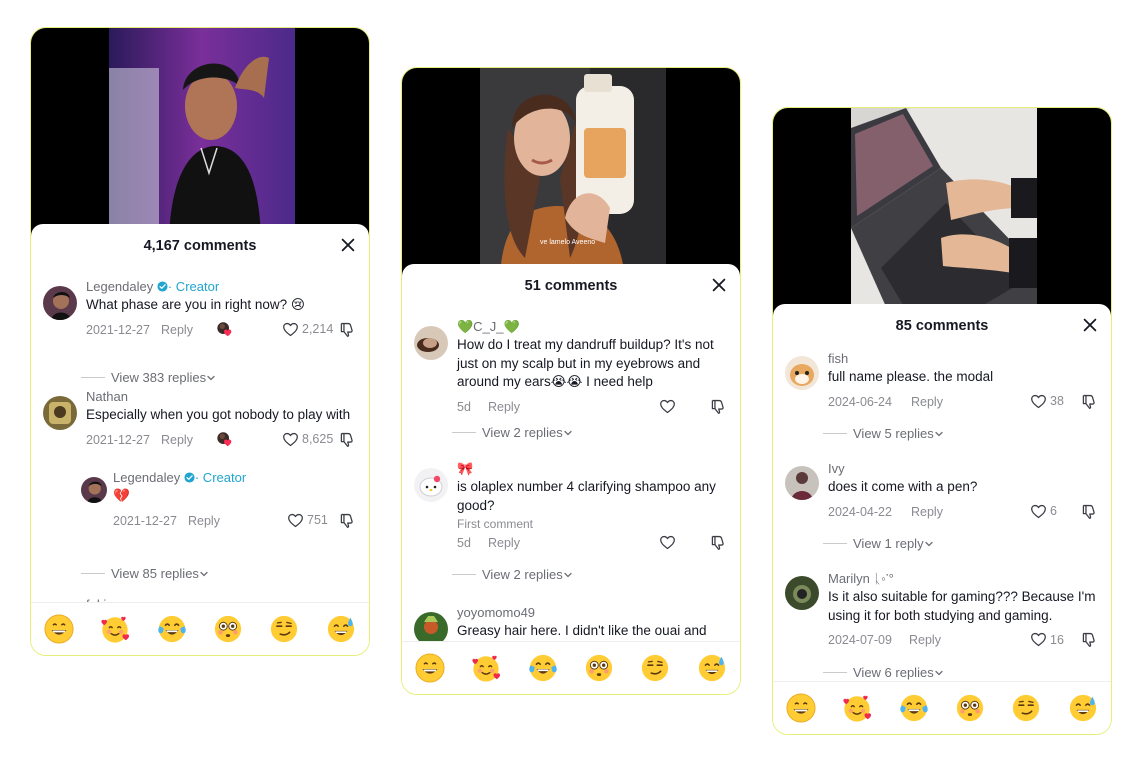 The height and width of the screenshot is (762, 1144). I want to click on view-replies-button: View 85 replies, so click(145, 573).